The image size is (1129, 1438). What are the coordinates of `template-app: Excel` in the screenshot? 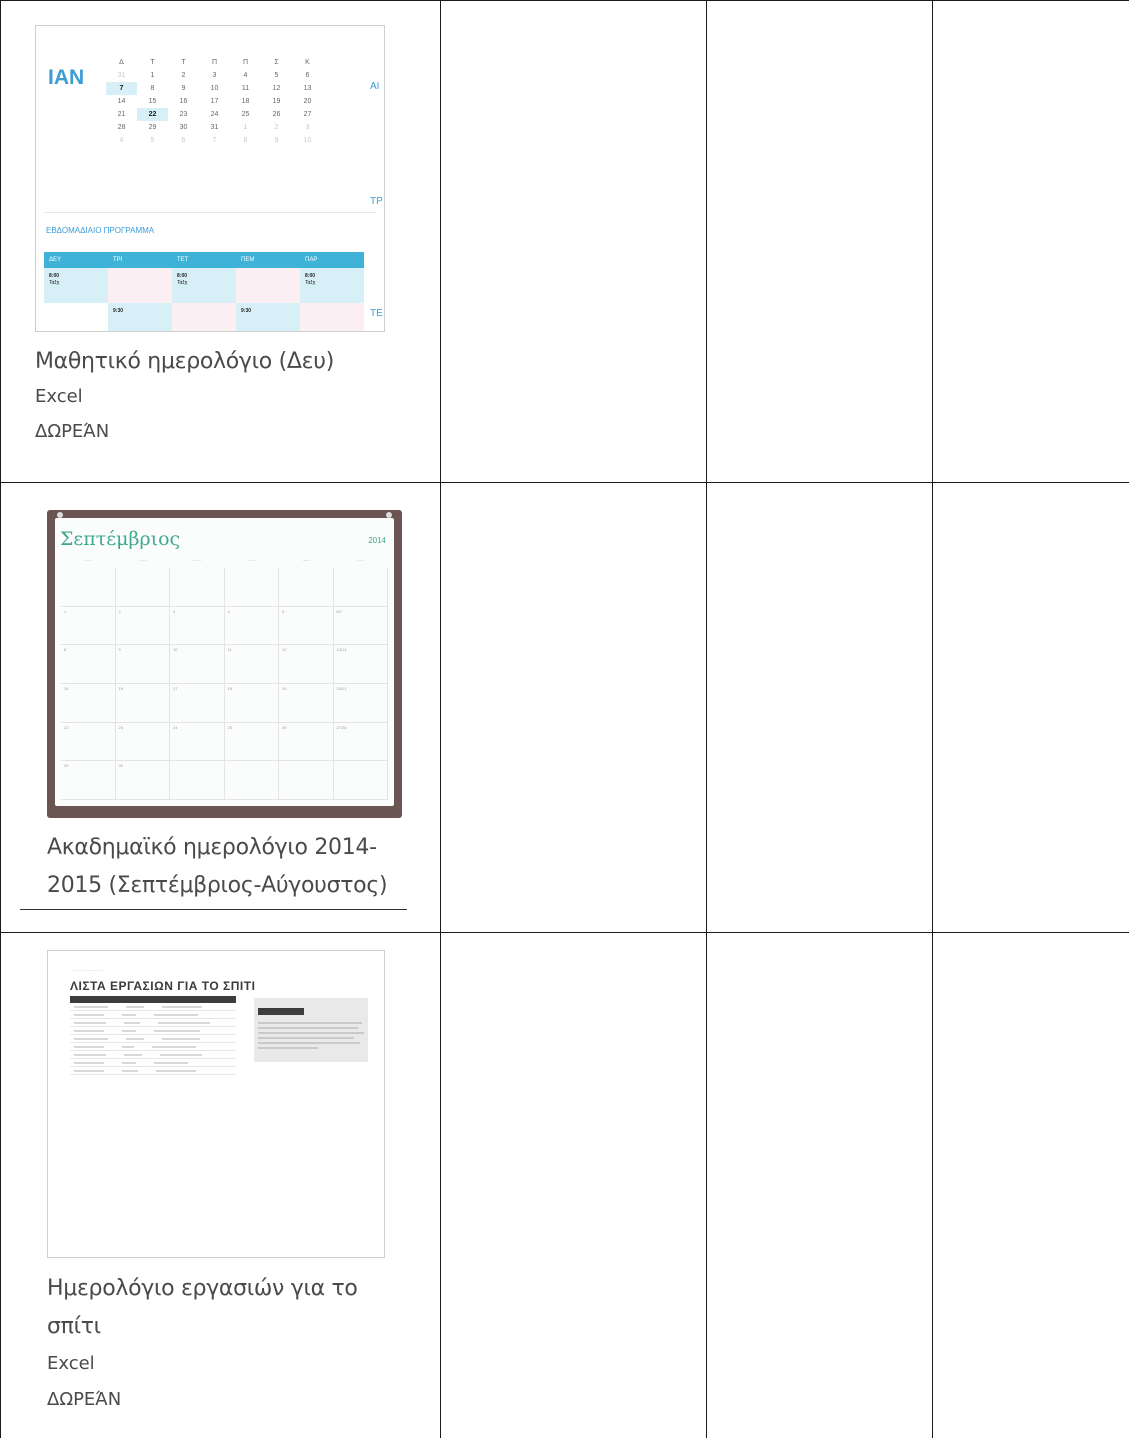 It's located at (71, 1363).